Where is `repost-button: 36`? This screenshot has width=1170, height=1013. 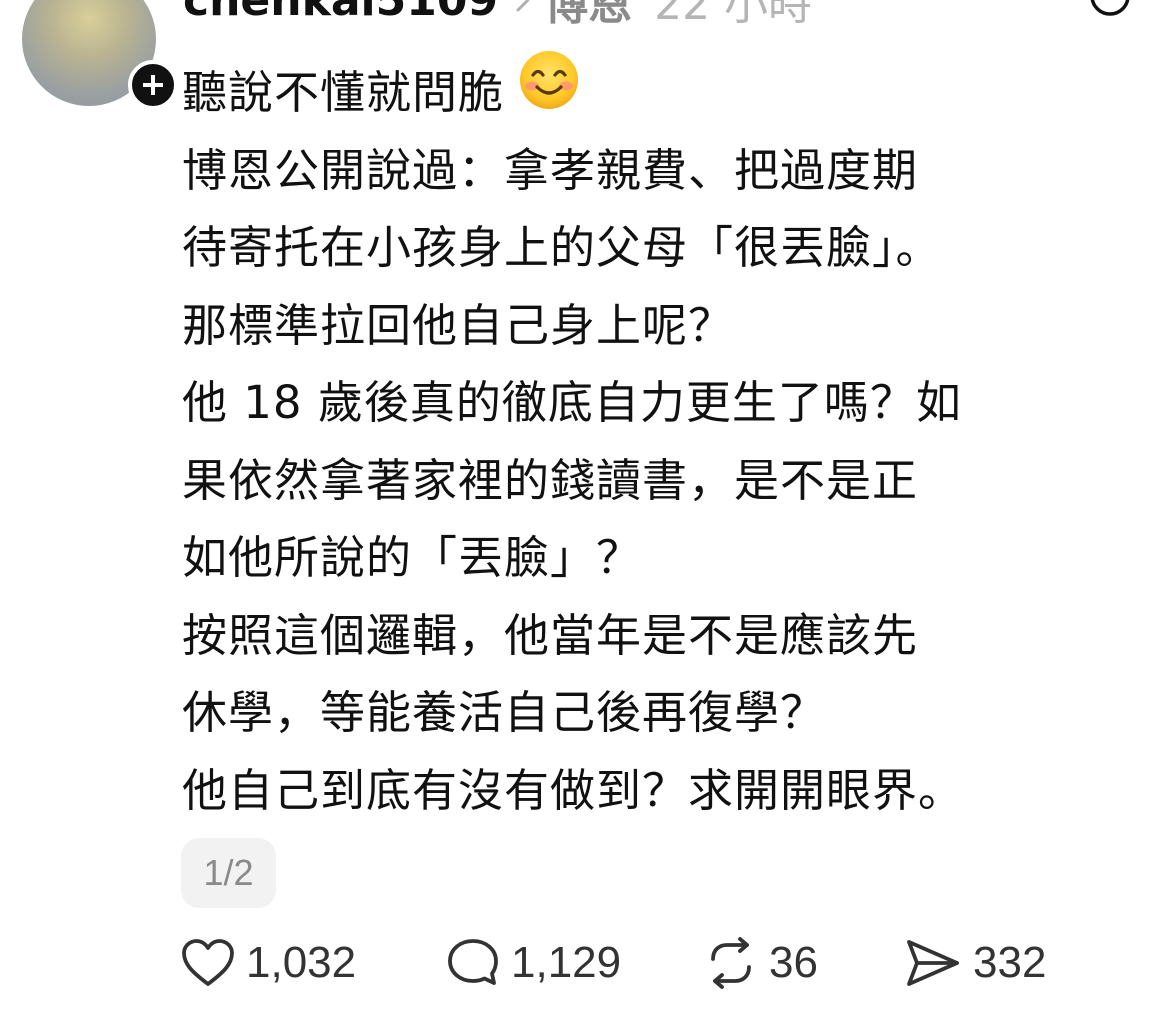 repost-button: 36 is located at coordinates (803, 963).